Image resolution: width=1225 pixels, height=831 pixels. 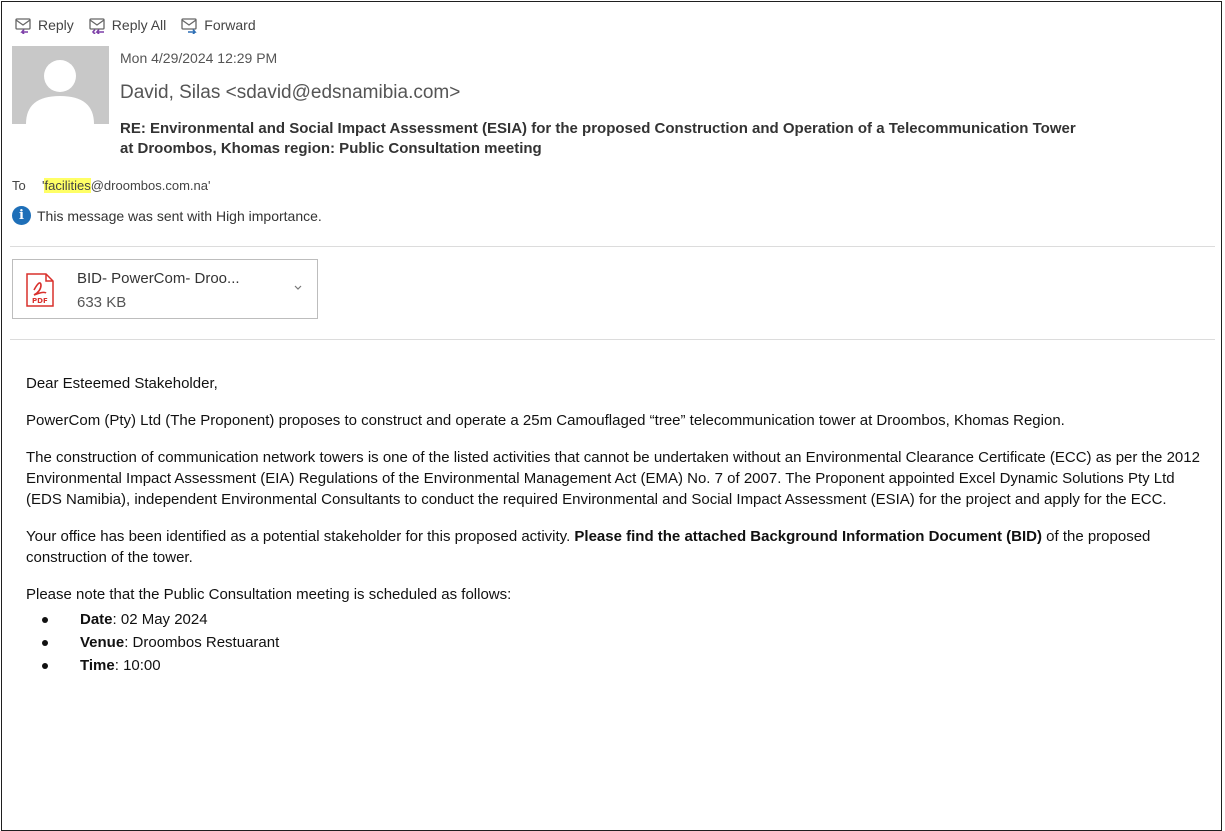 What do you see at coordinates (56, 25) in the screenshot?
I see `reply-label: Reply` at bounding box center [56, 25].